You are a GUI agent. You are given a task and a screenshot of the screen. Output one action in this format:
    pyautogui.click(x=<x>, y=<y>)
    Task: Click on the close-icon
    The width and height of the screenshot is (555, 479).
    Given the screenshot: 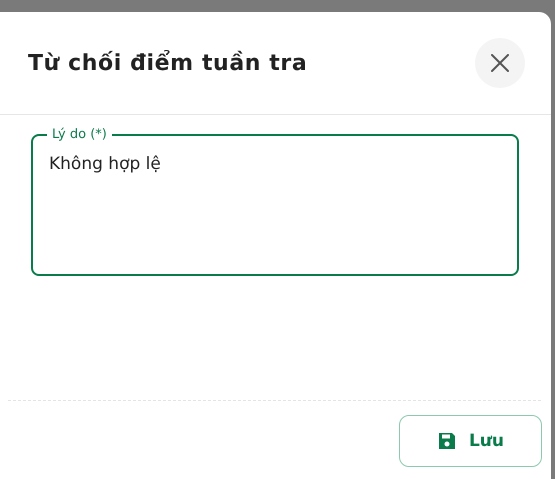 What is the action you would take?
    pyautogui.click(x=500, y=63)
    